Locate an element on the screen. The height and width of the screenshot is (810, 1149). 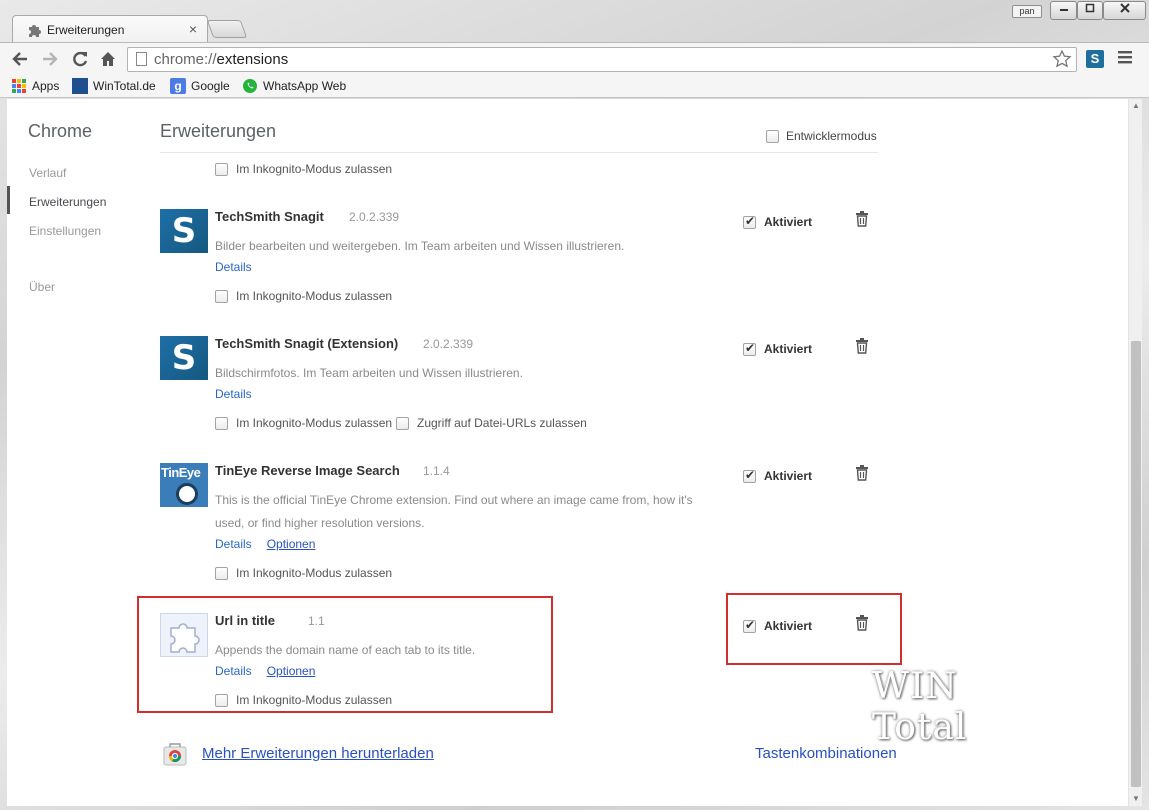
chrome-web-store-icon is located at coordinates (175, 753).